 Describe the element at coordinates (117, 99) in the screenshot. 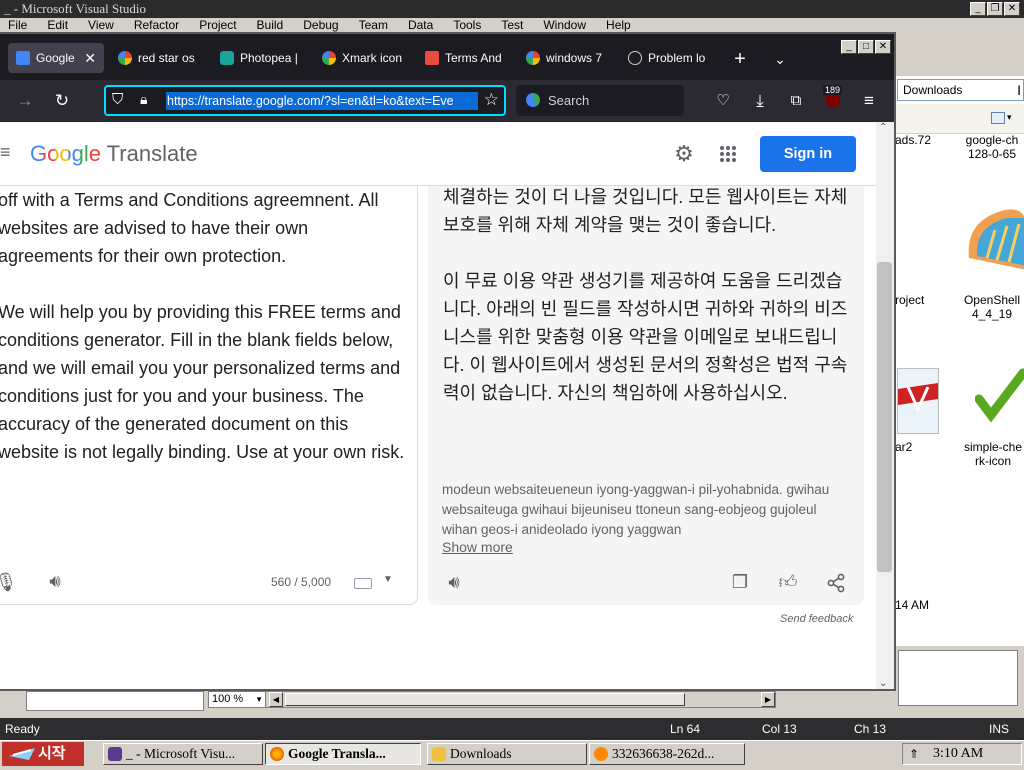

I see `shield-icon: ⛉` at that location.